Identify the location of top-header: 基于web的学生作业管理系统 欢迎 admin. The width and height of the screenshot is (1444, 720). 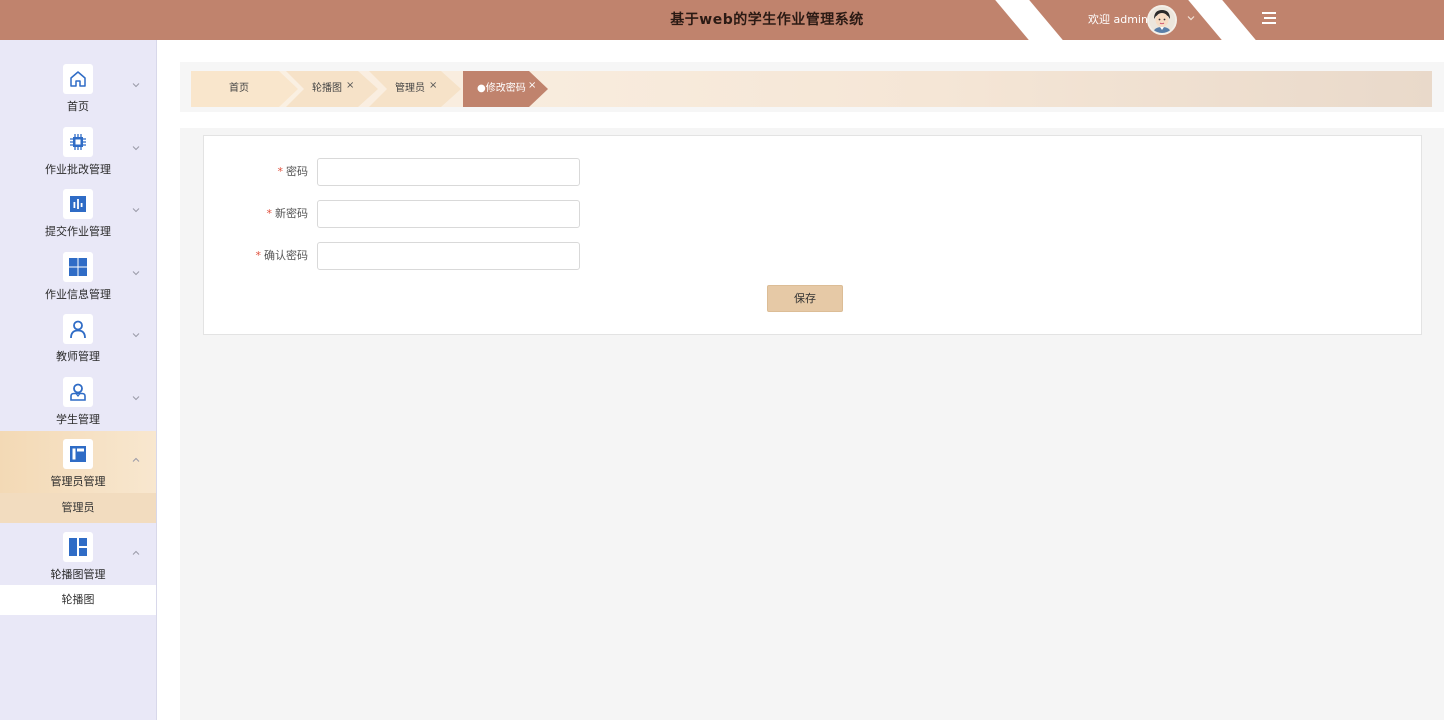
(722, 20).